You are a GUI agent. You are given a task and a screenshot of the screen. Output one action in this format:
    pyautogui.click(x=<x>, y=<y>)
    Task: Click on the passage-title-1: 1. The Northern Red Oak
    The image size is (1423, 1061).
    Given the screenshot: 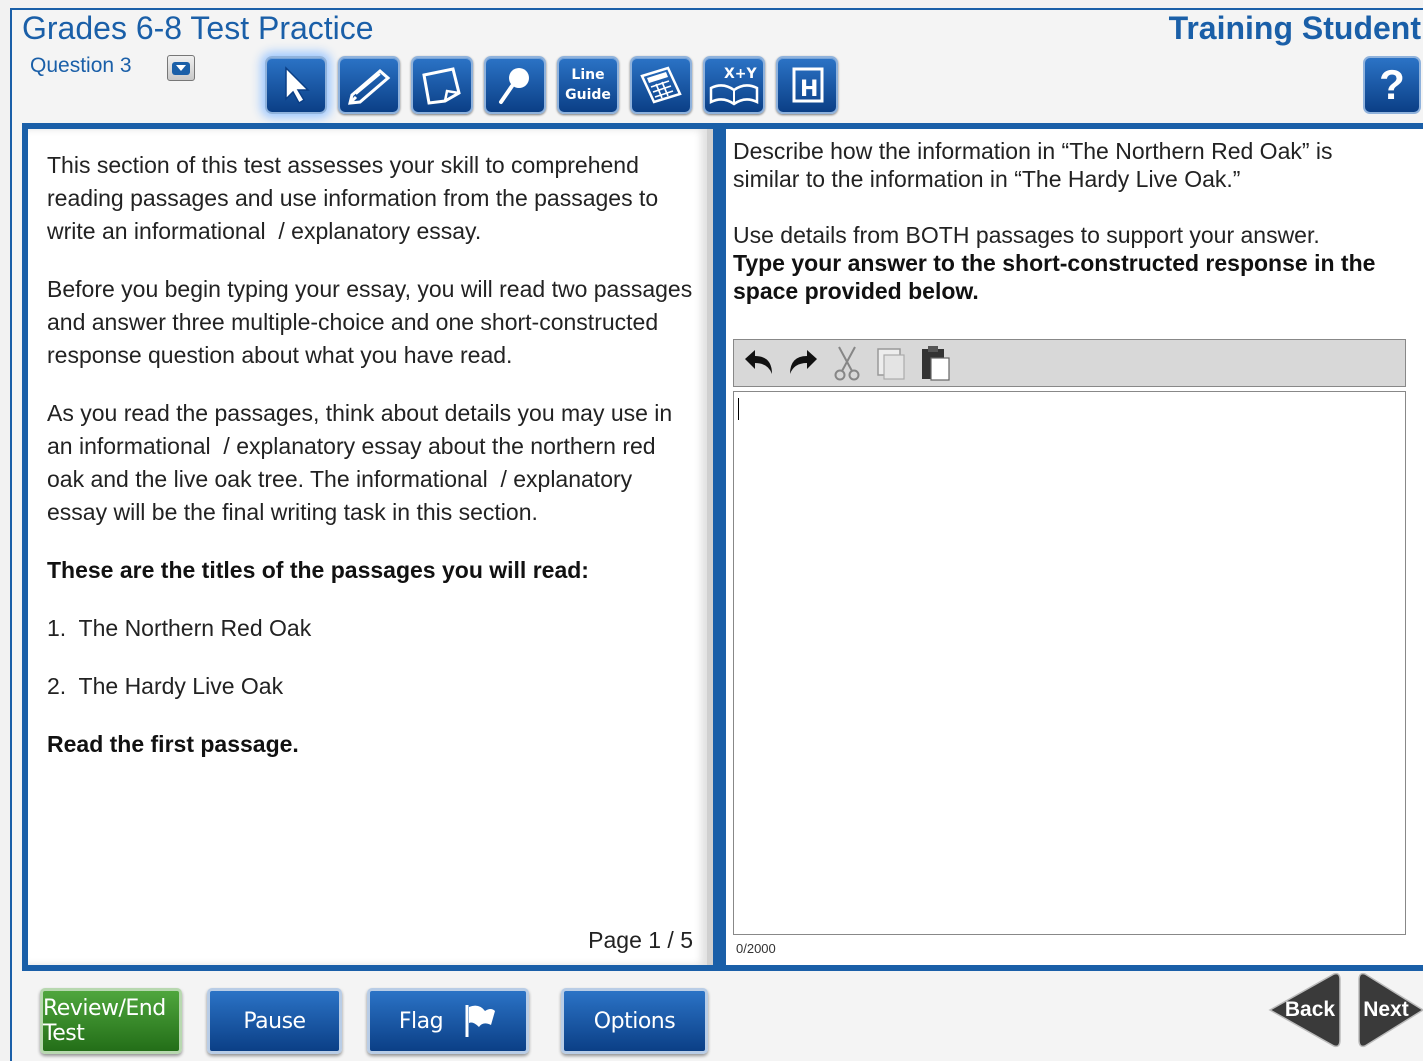 What is the action you would take?
    pyautogui.click(x=179, y=628)
    